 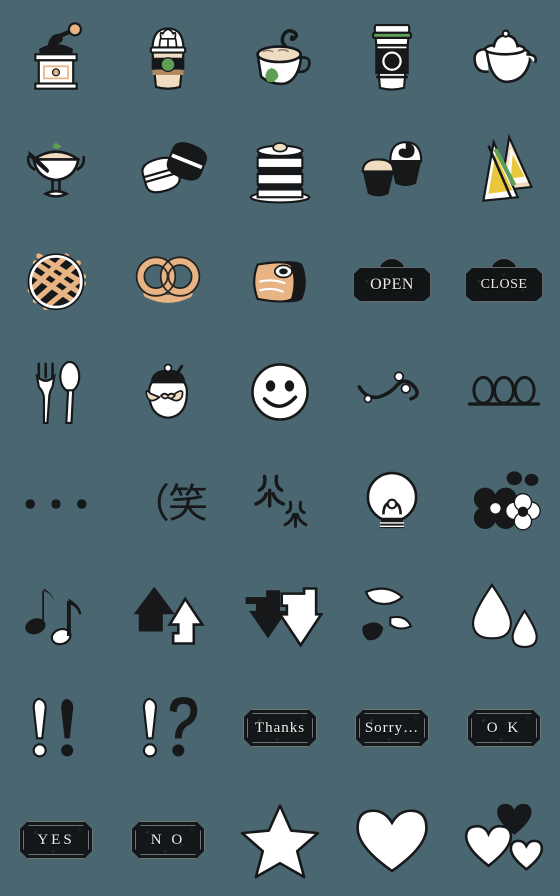 I want to click on sparkle-swirl-icon, so click(x=388, y=387).